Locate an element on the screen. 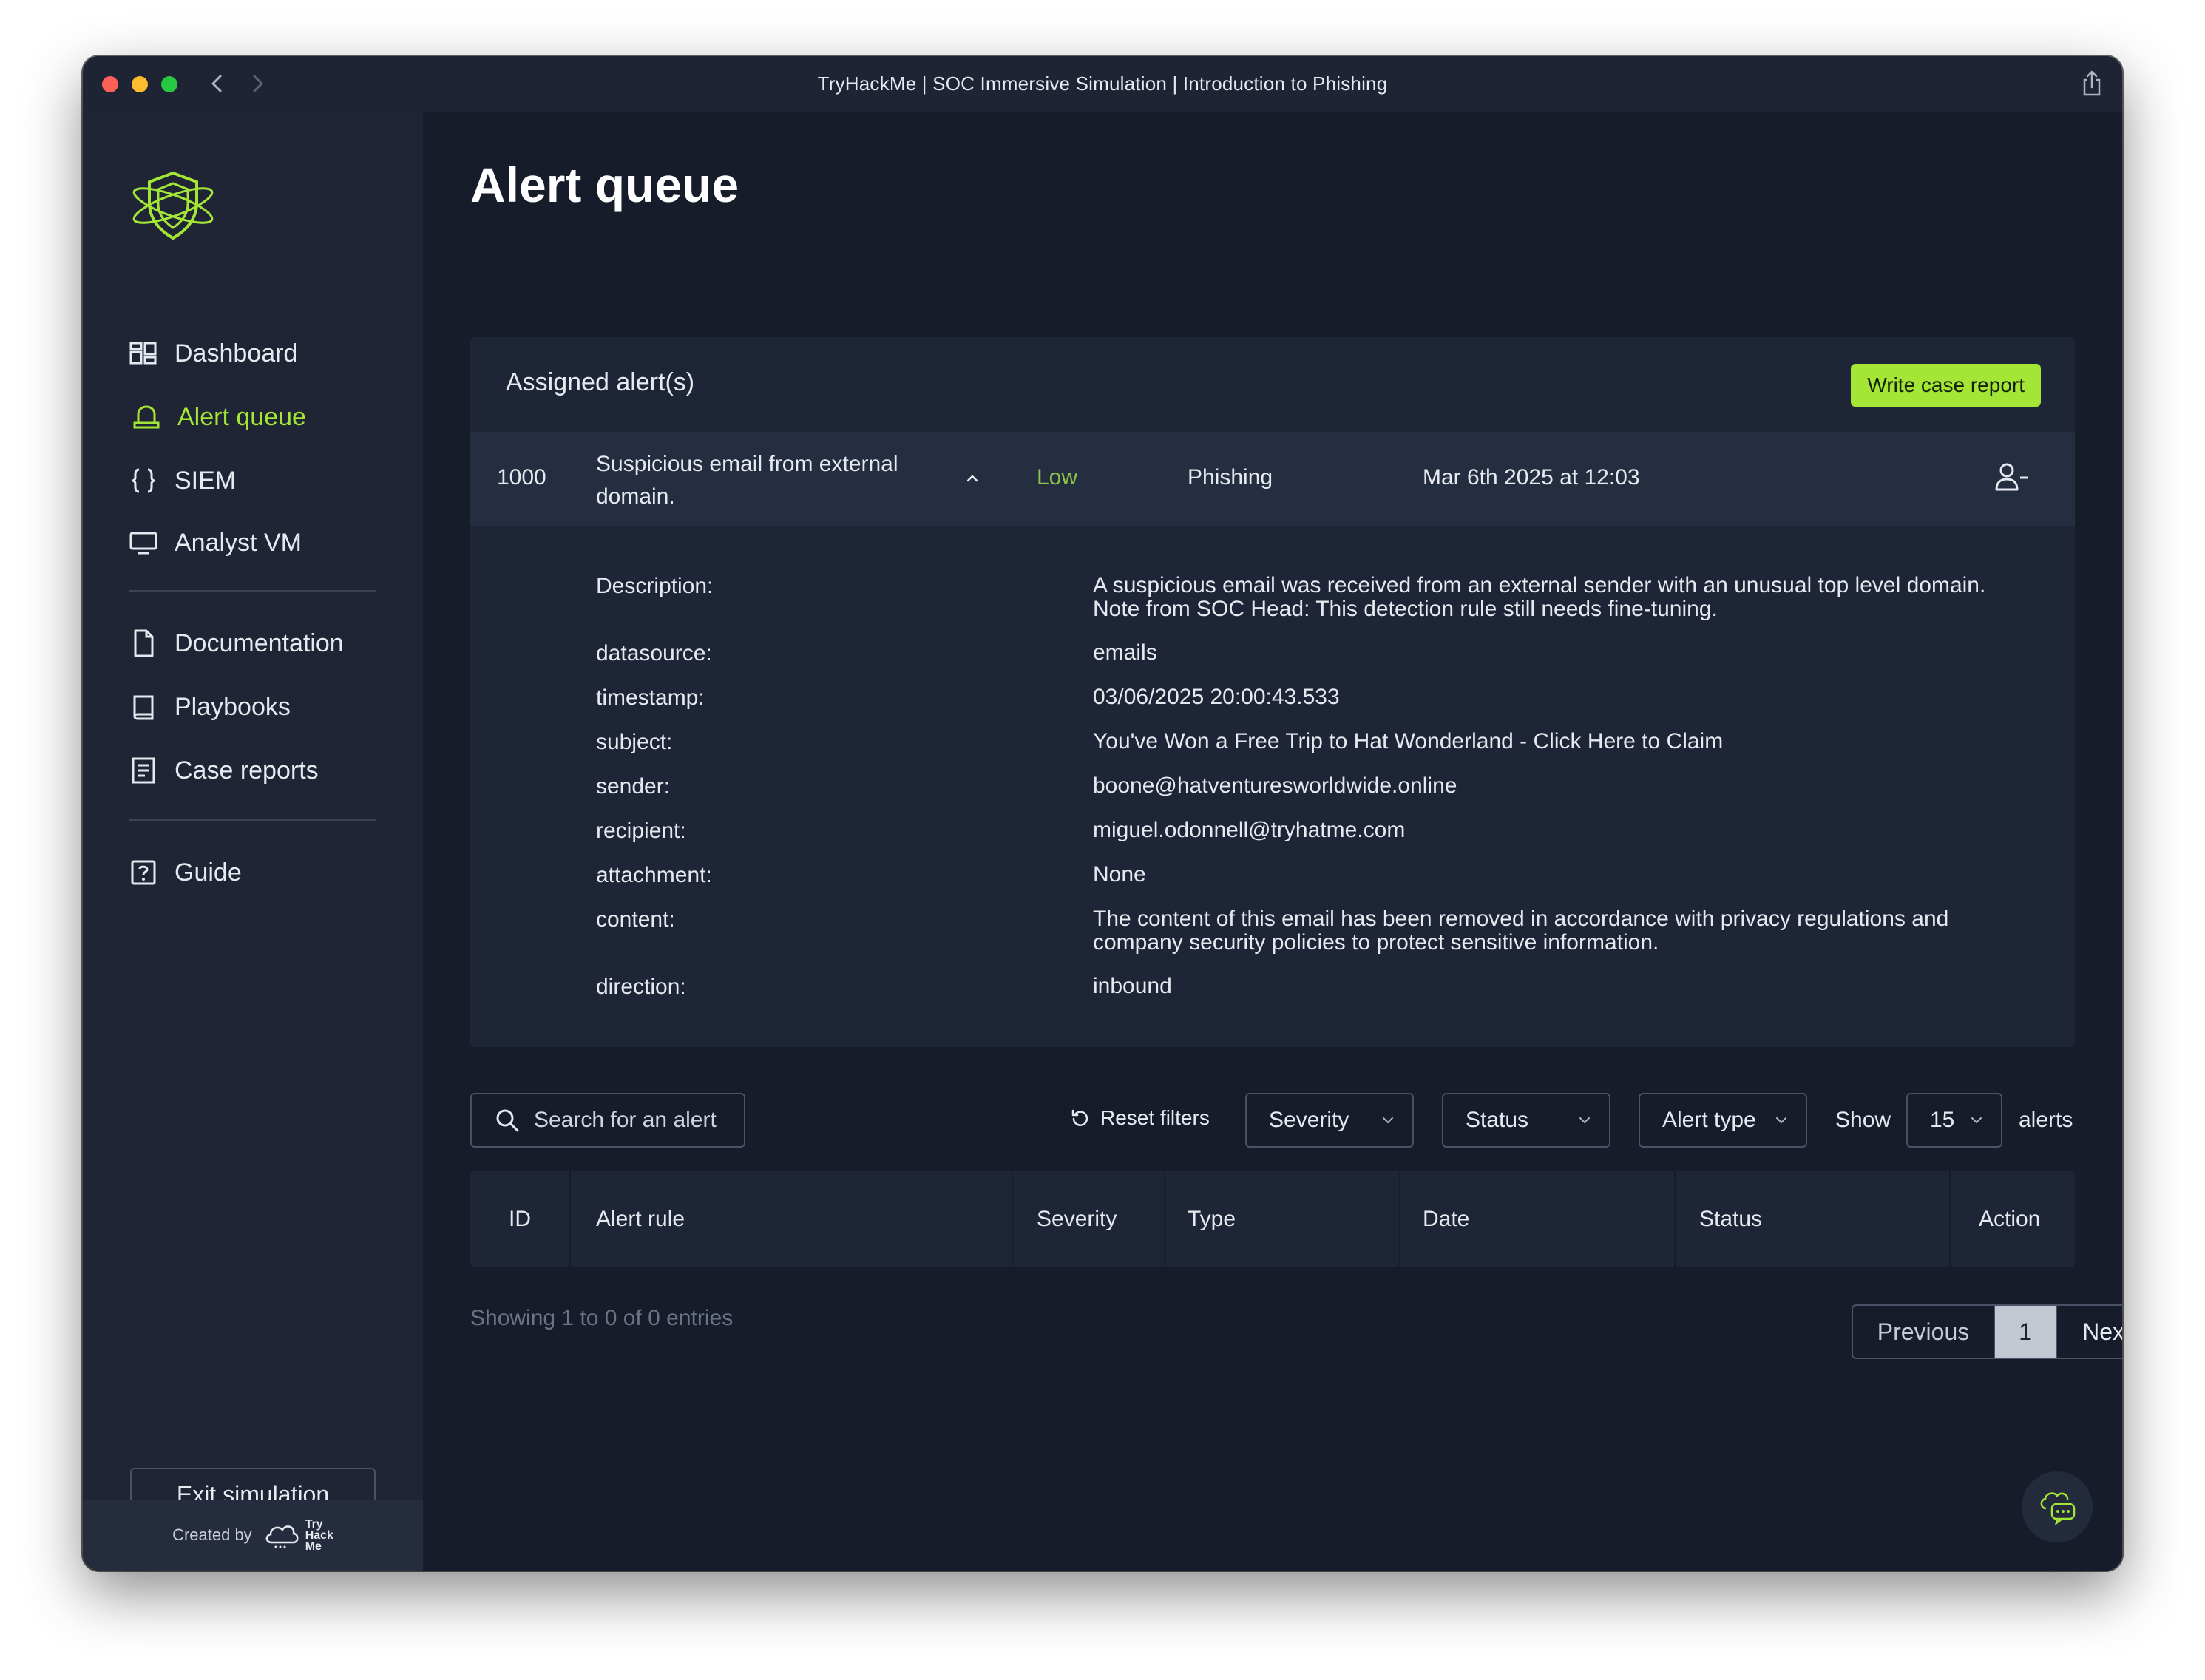 Image resolution: width=2205 pixels, height=1680 pixels. tryhackme-logo: Try Hack Me is located at coordinates (298, 1535).